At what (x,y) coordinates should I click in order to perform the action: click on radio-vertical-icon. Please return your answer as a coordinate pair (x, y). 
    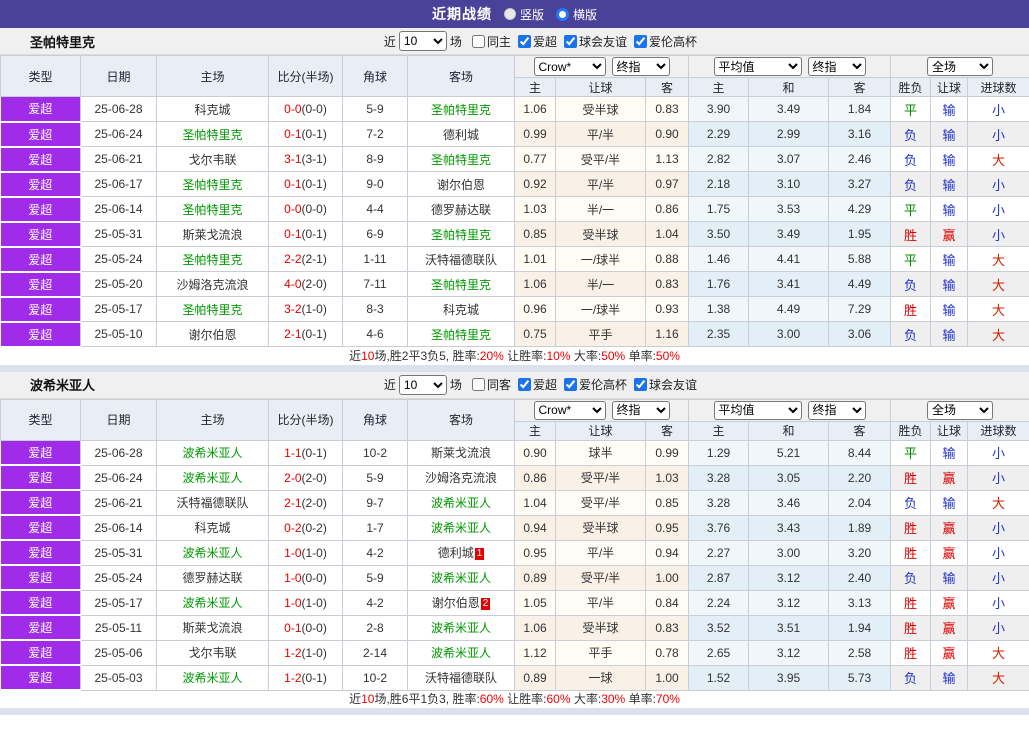
    Looking at the image, I should click on (509, 14).